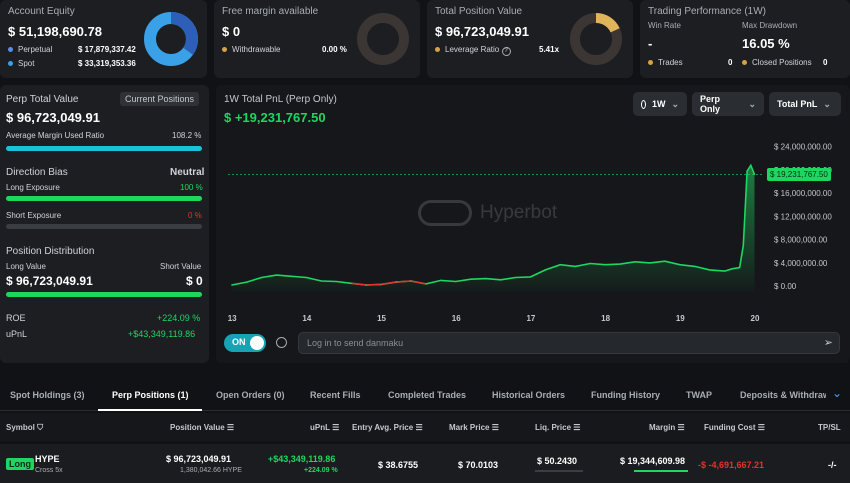 This screenshot has width=850, height=483. What do you see at coordinates (270, 11) in the screenshot?
I see `free-margin-title: Free margin available` at bounding box center [270, 11].